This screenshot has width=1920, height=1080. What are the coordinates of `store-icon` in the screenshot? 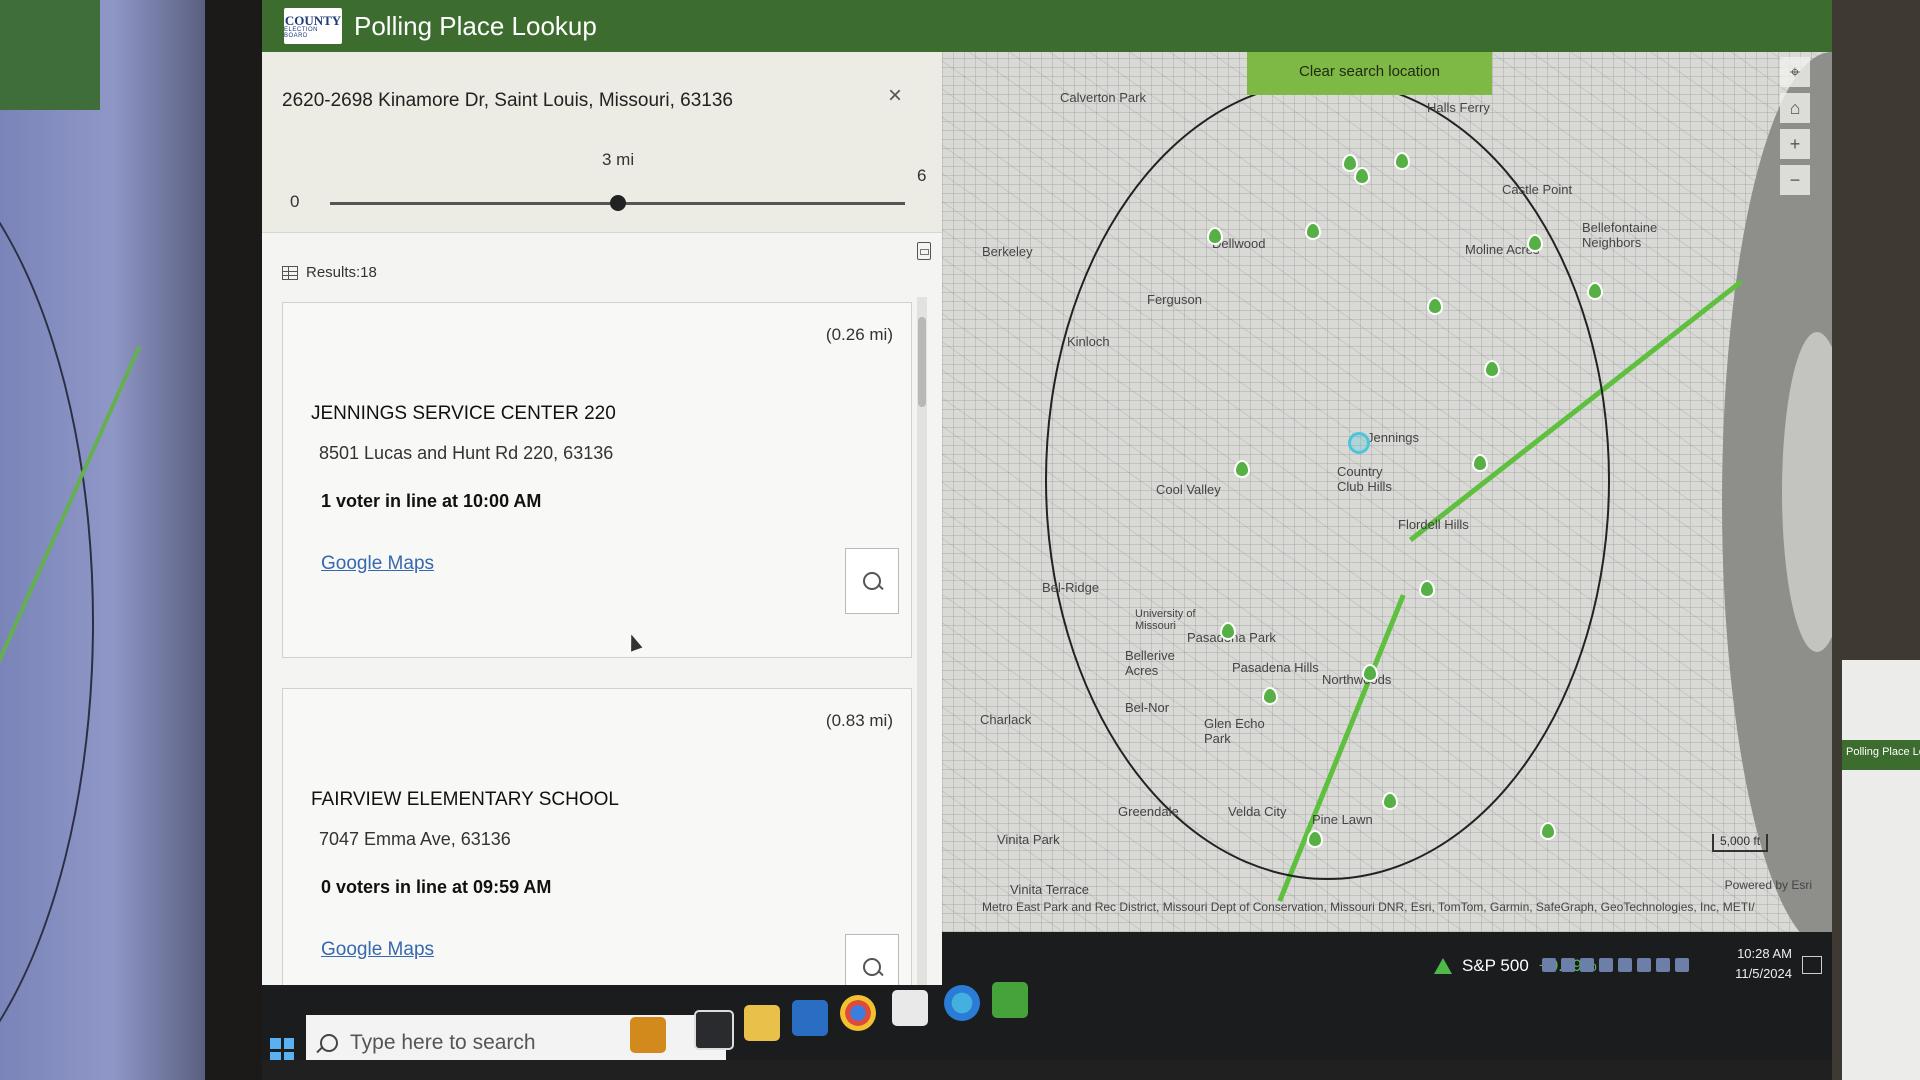 It's located at (910, 1008).